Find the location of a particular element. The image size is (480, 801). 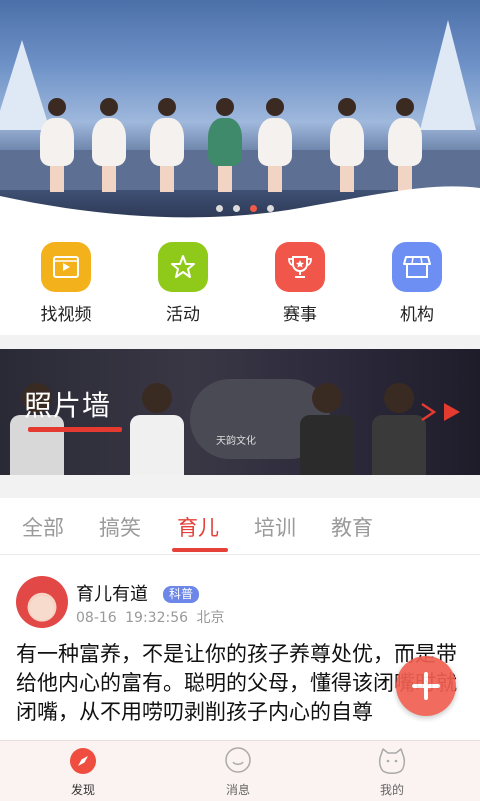

banner-wave-divider is located at coordinates (240, 204).